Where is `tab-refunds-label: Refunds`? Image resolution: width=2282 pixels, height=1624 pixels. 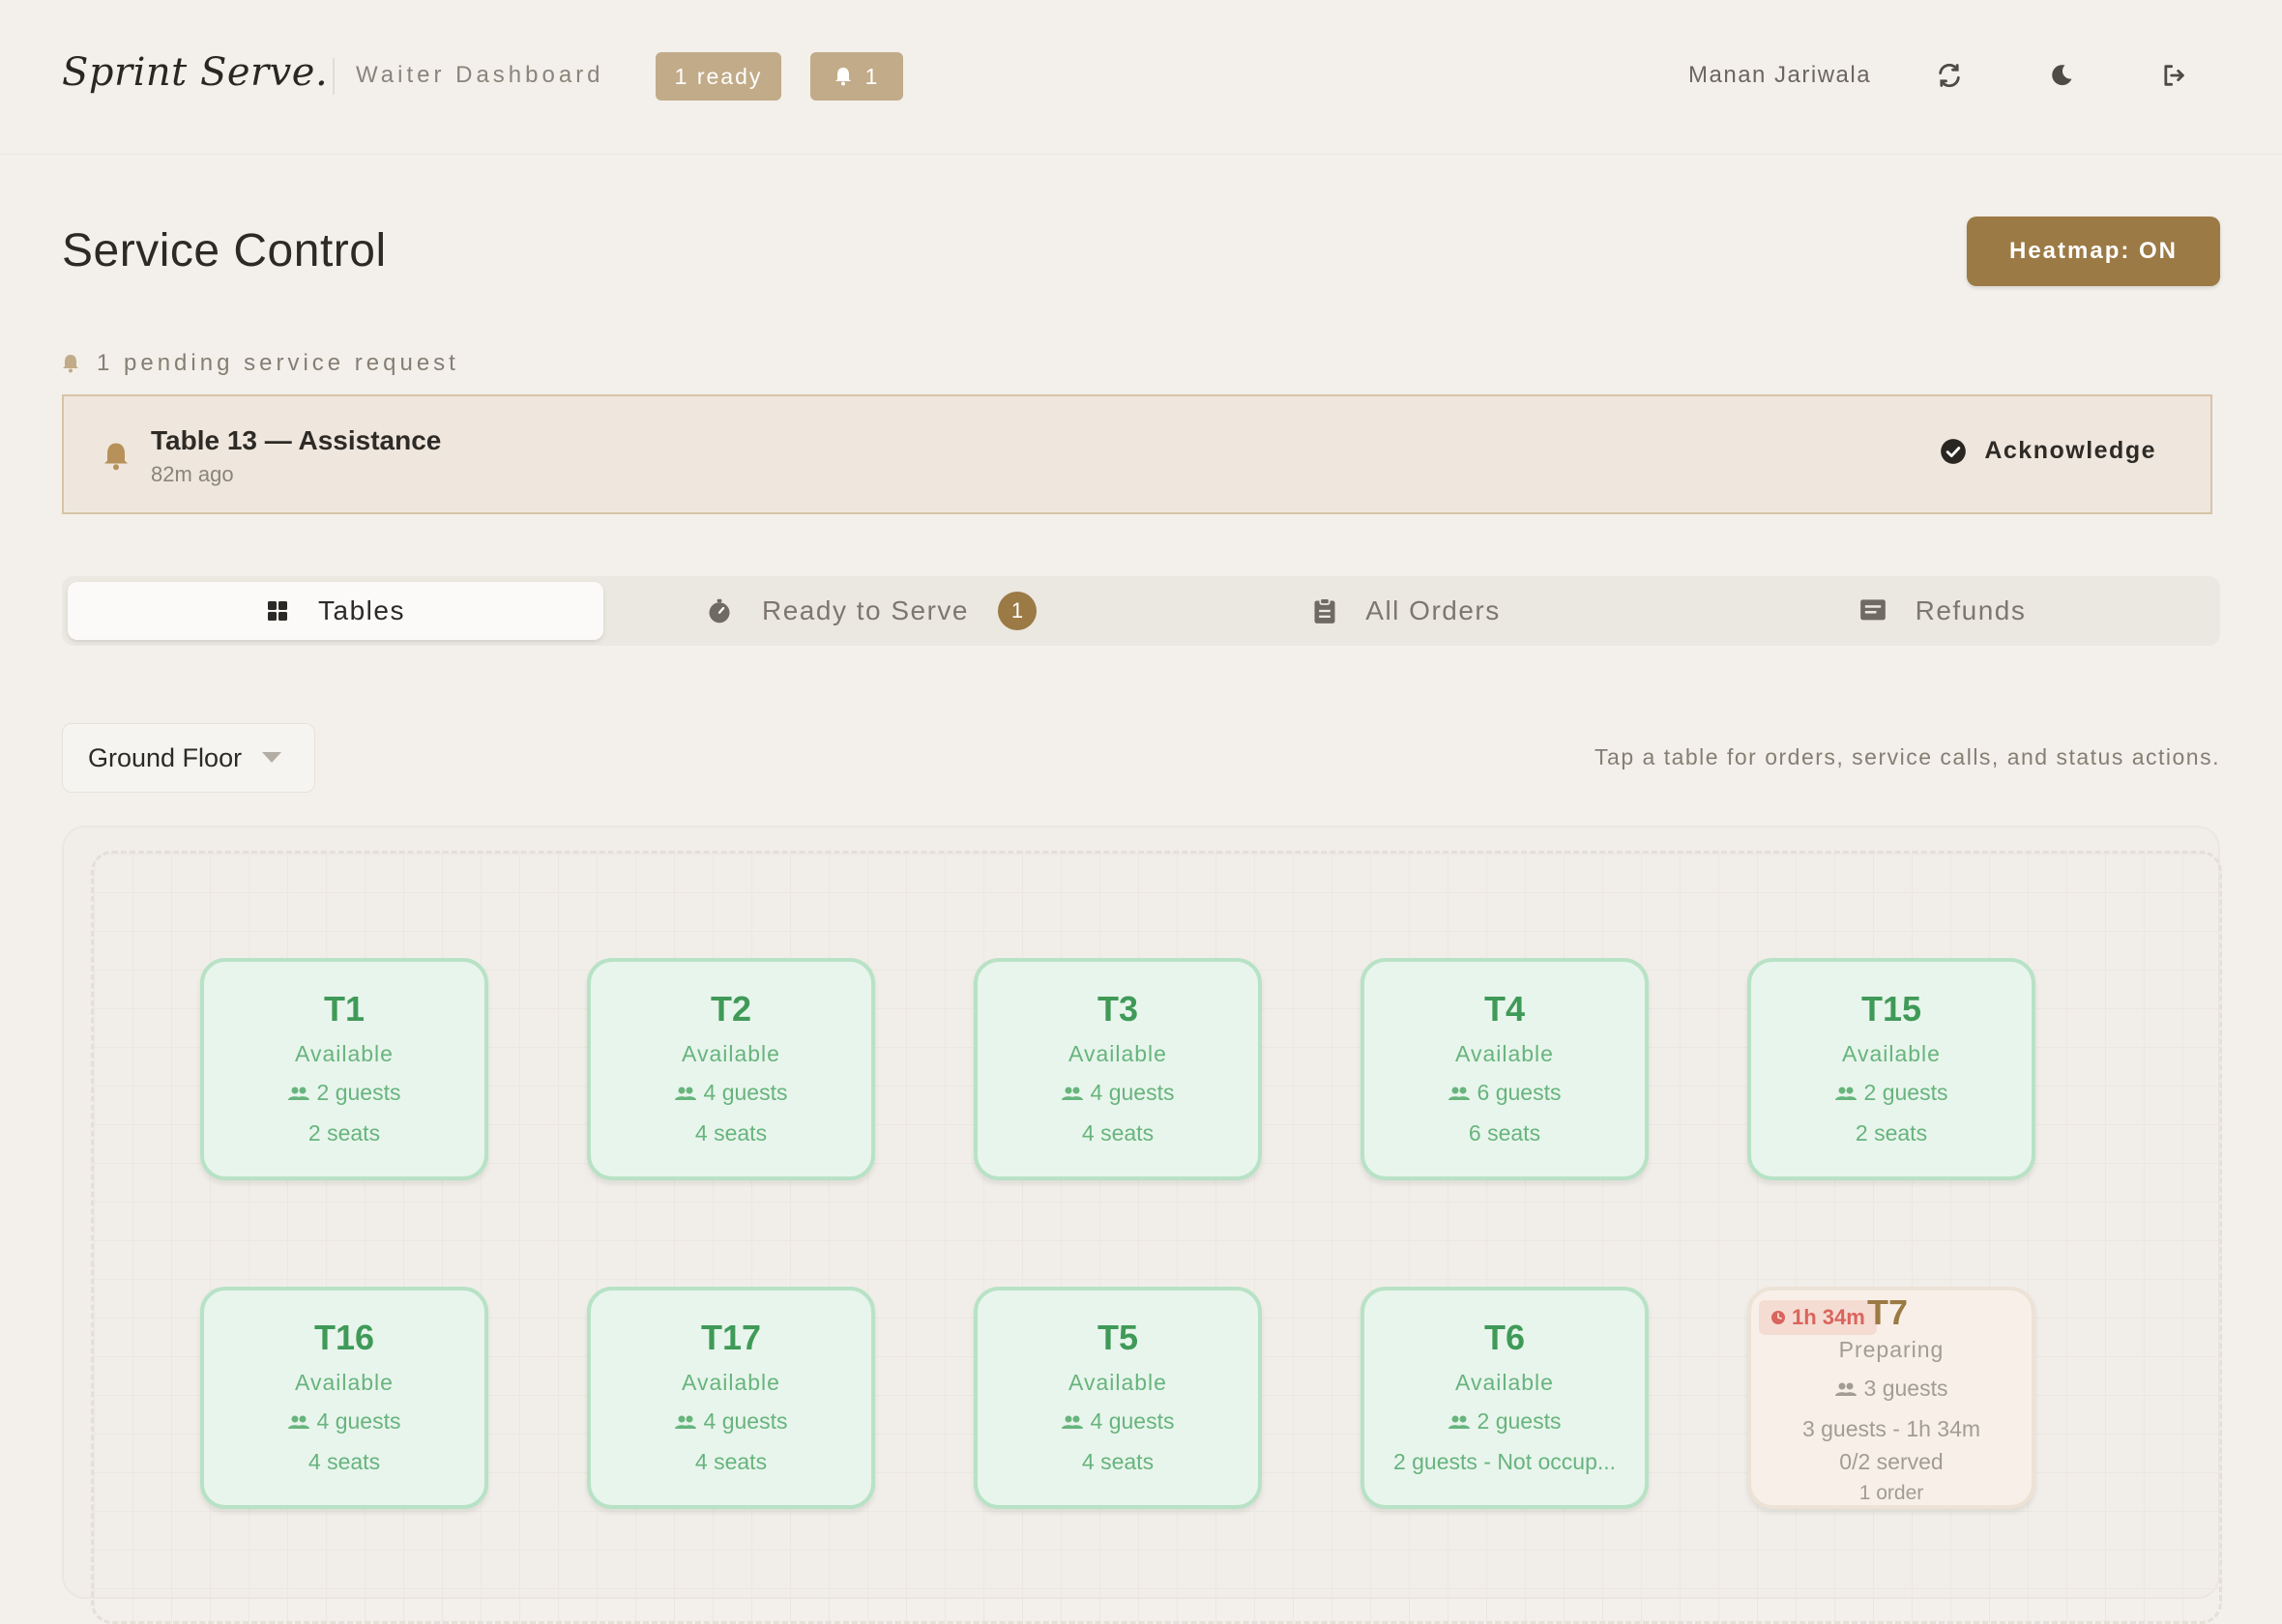 tab-refunds-label: Refunds is located at coordinates (1971, 610).